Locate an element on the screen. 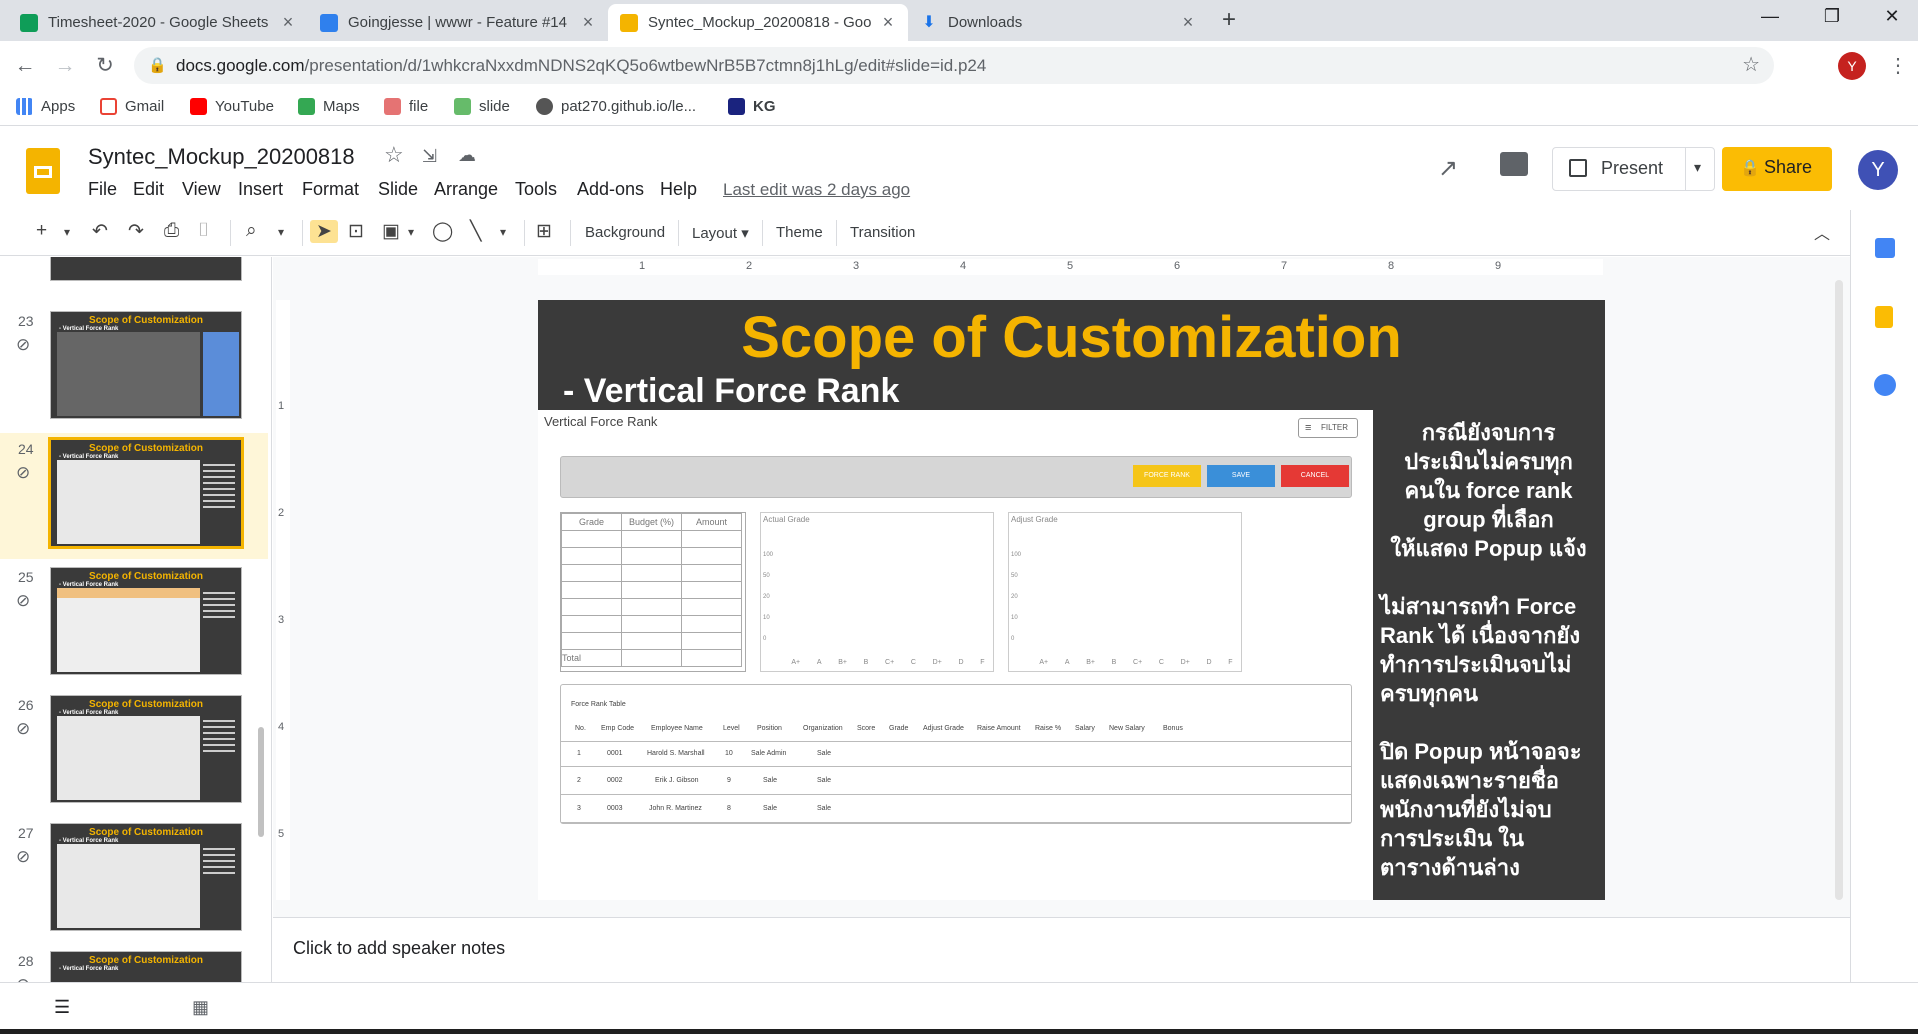  calendar-icon is located at coordinates (1885, 248).